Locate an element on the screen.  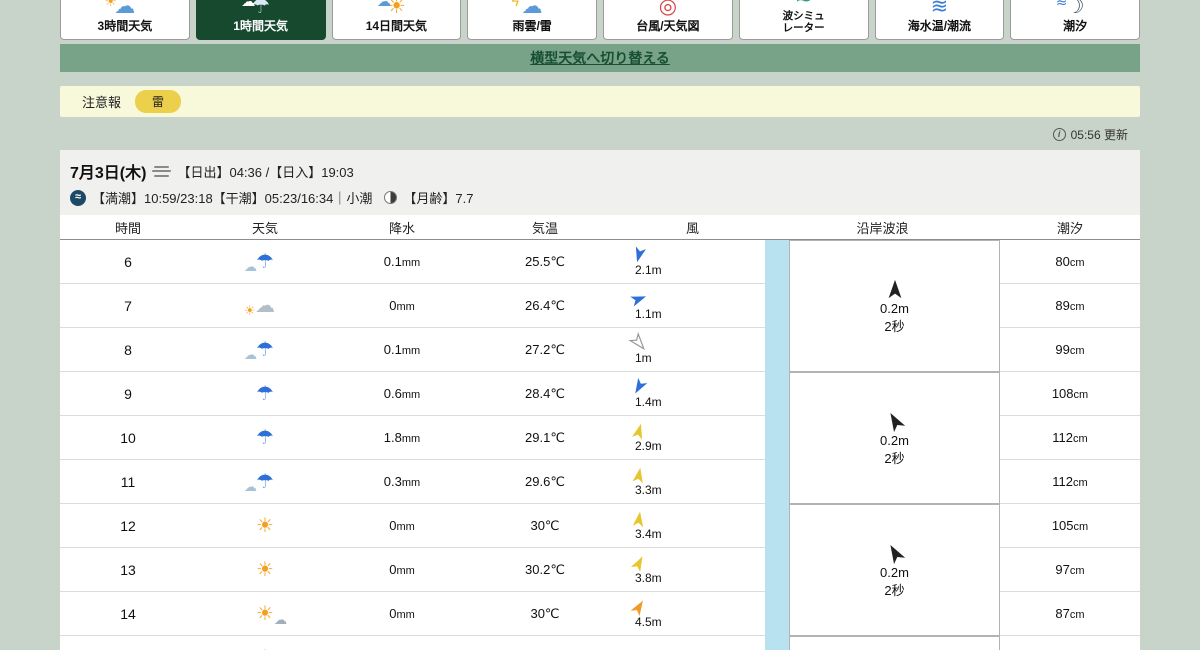
tab: ☽ ≋ 潮汐 is located at coordinates (1075, 20).